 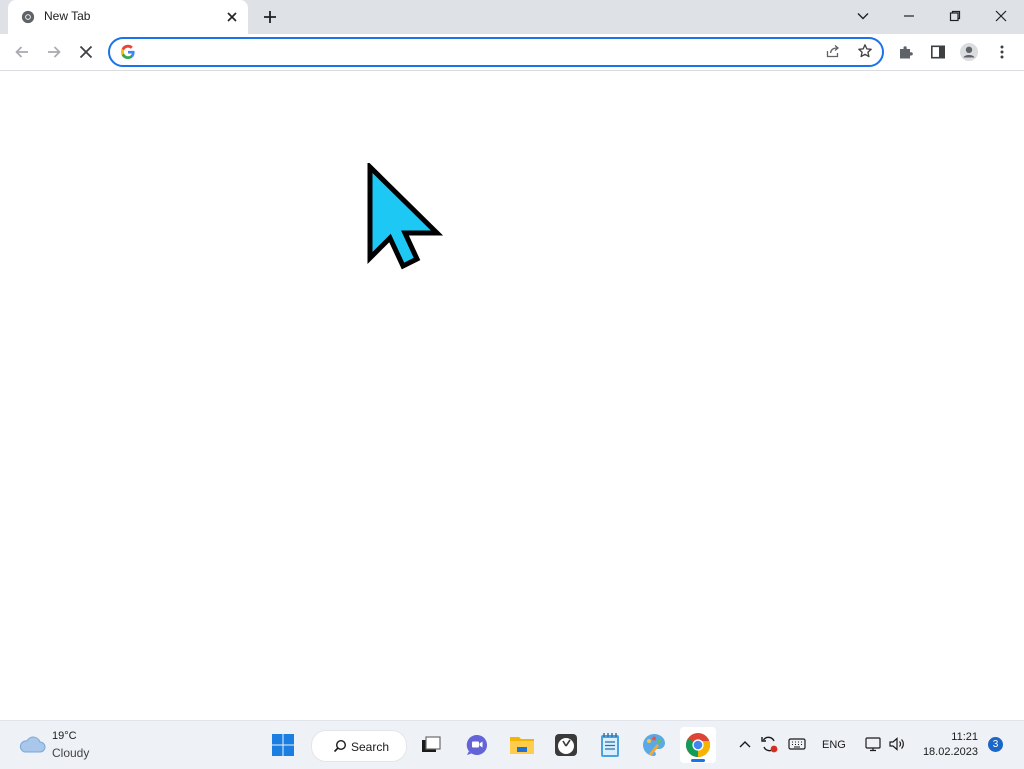 I want to click on chat-icon, so click(x=476, y=744).